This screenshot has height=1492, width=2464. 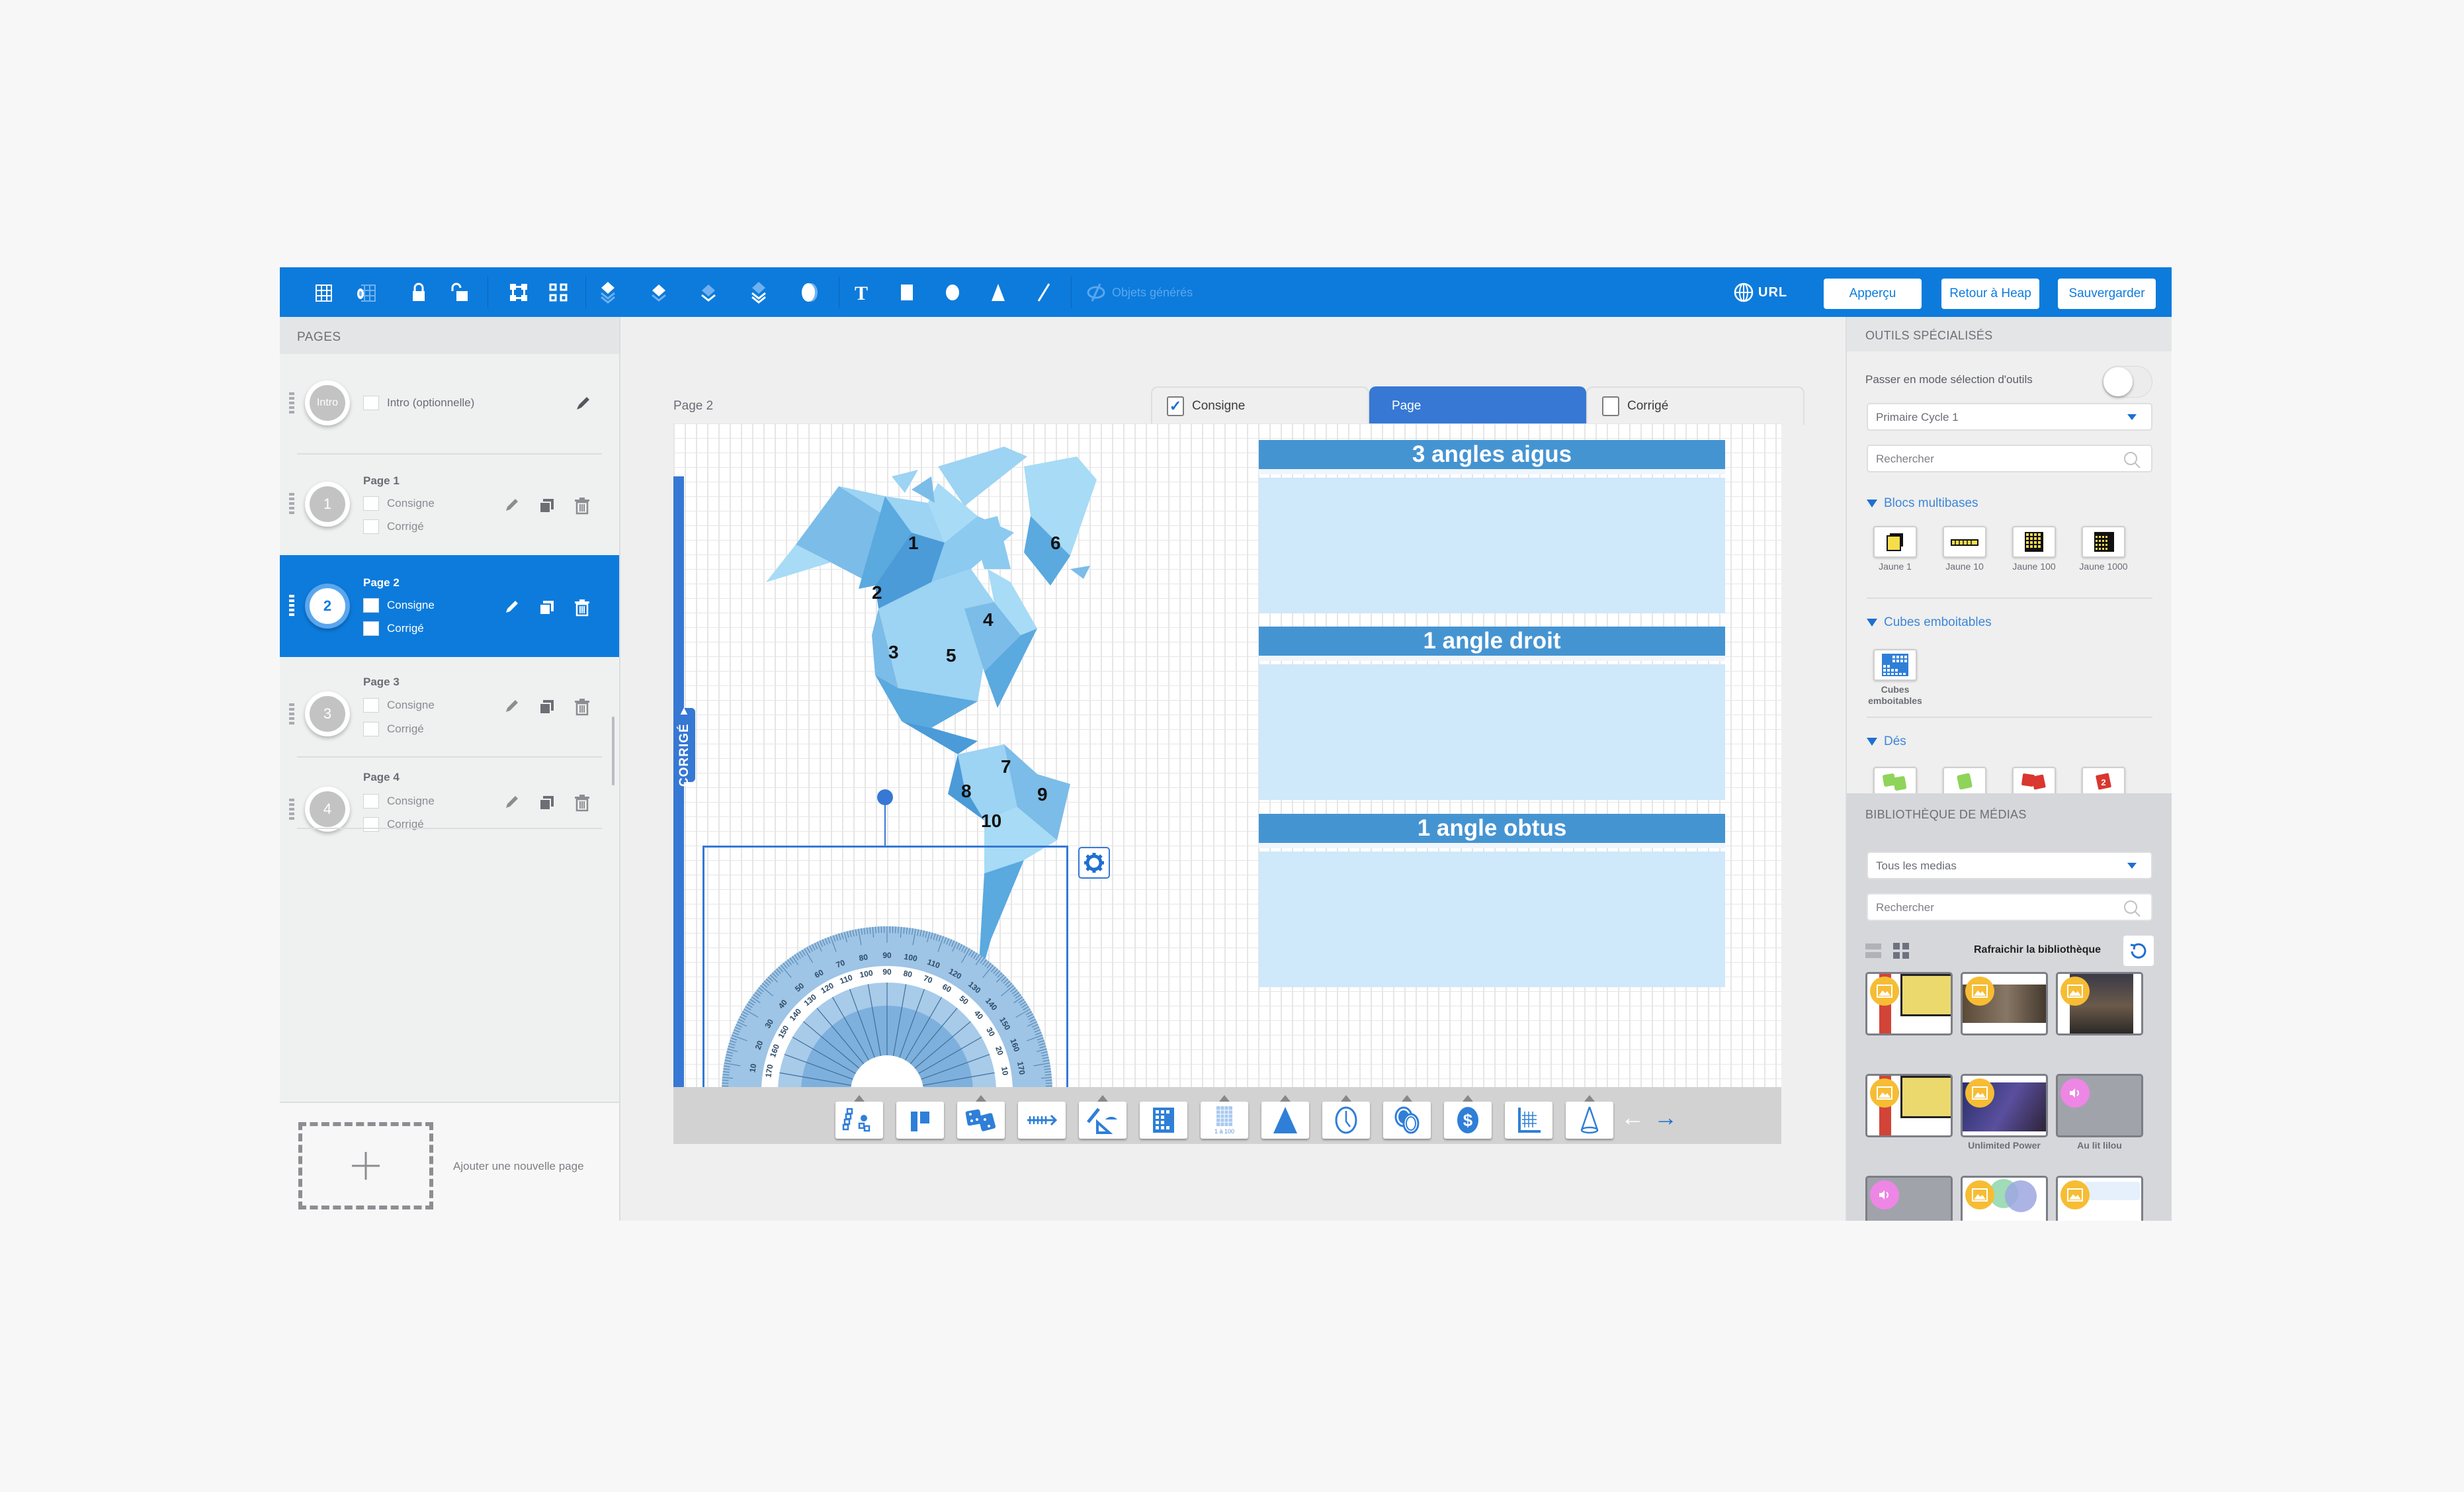 What do you see at coordinates (1468, 1117) in the screenshot?
I see `money-tool: $` at bounding box center [1468, 1117].